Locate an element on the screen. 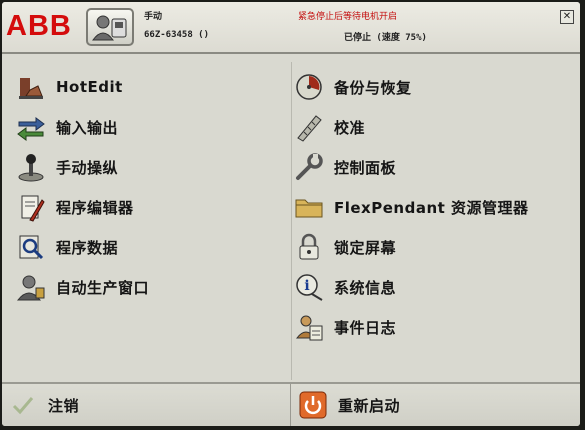 Image resolution: width=585 pixels, height=430 pixels. restart-button: 重新启动 is located at coordinates (436, 405).